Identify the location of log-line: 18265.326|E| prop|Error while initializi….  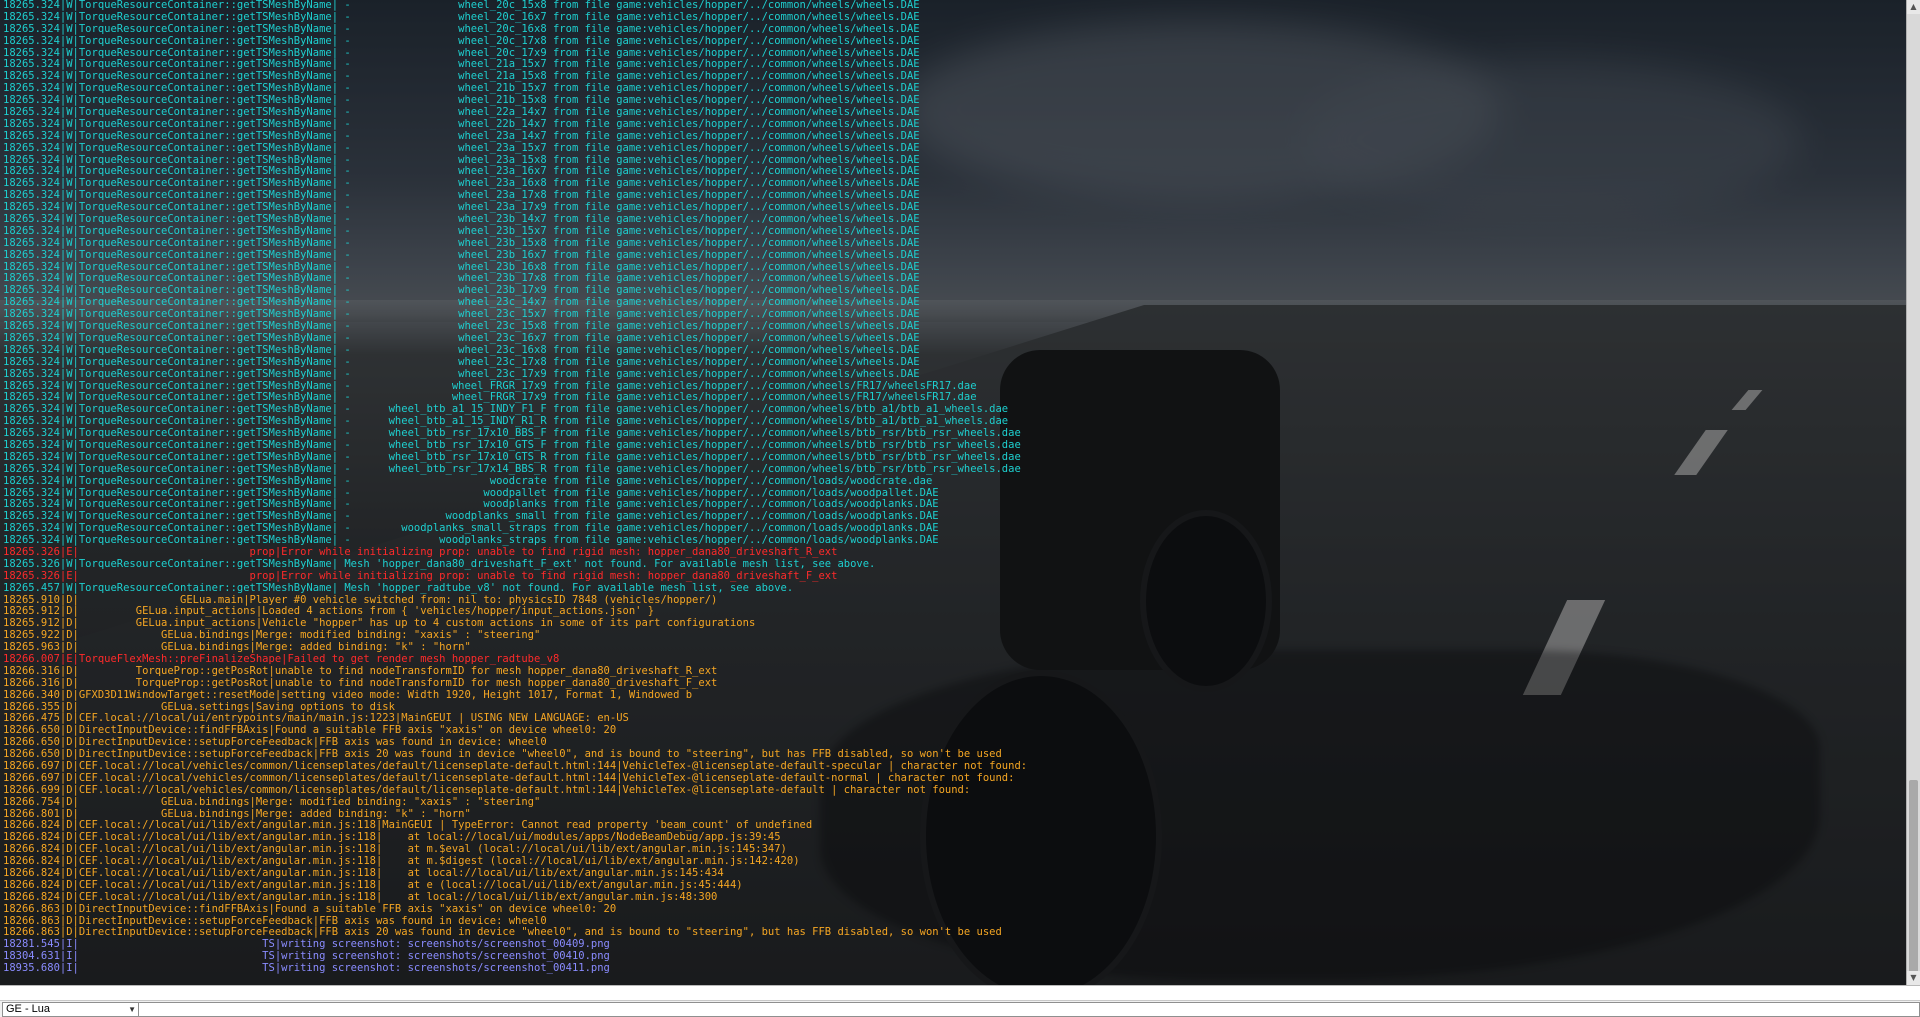
(420, 575).